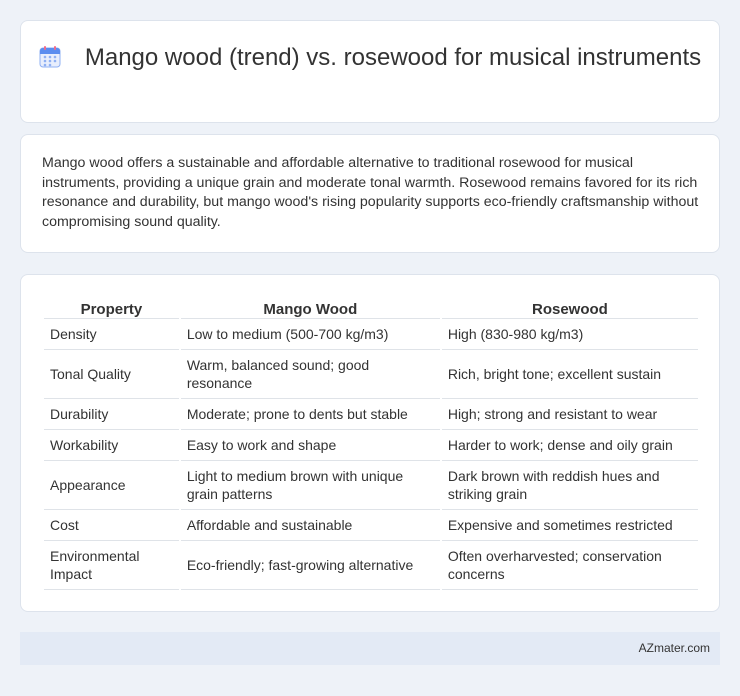  What do you see at coordinates (310, 565) in the screenshot?
I see `table-cell: Eco-friendly; fast-growing alternative` at bounding box center [310, 565].